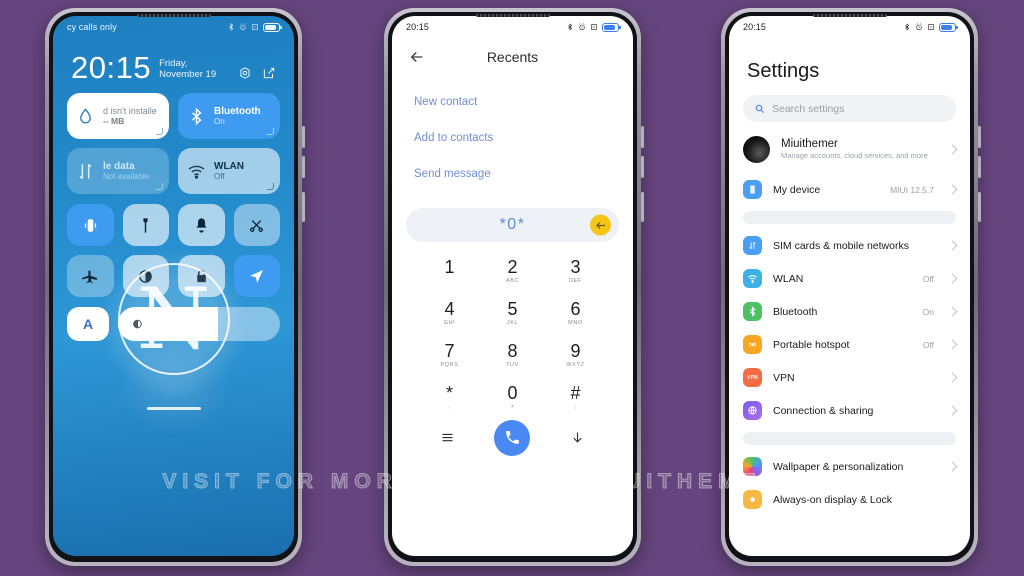 This screenshot has width=1024, height=576. Describe the element at coordinates (512, 138) in the screenshot. I see `add-to-contacts-link: Add to contacts` at that location.